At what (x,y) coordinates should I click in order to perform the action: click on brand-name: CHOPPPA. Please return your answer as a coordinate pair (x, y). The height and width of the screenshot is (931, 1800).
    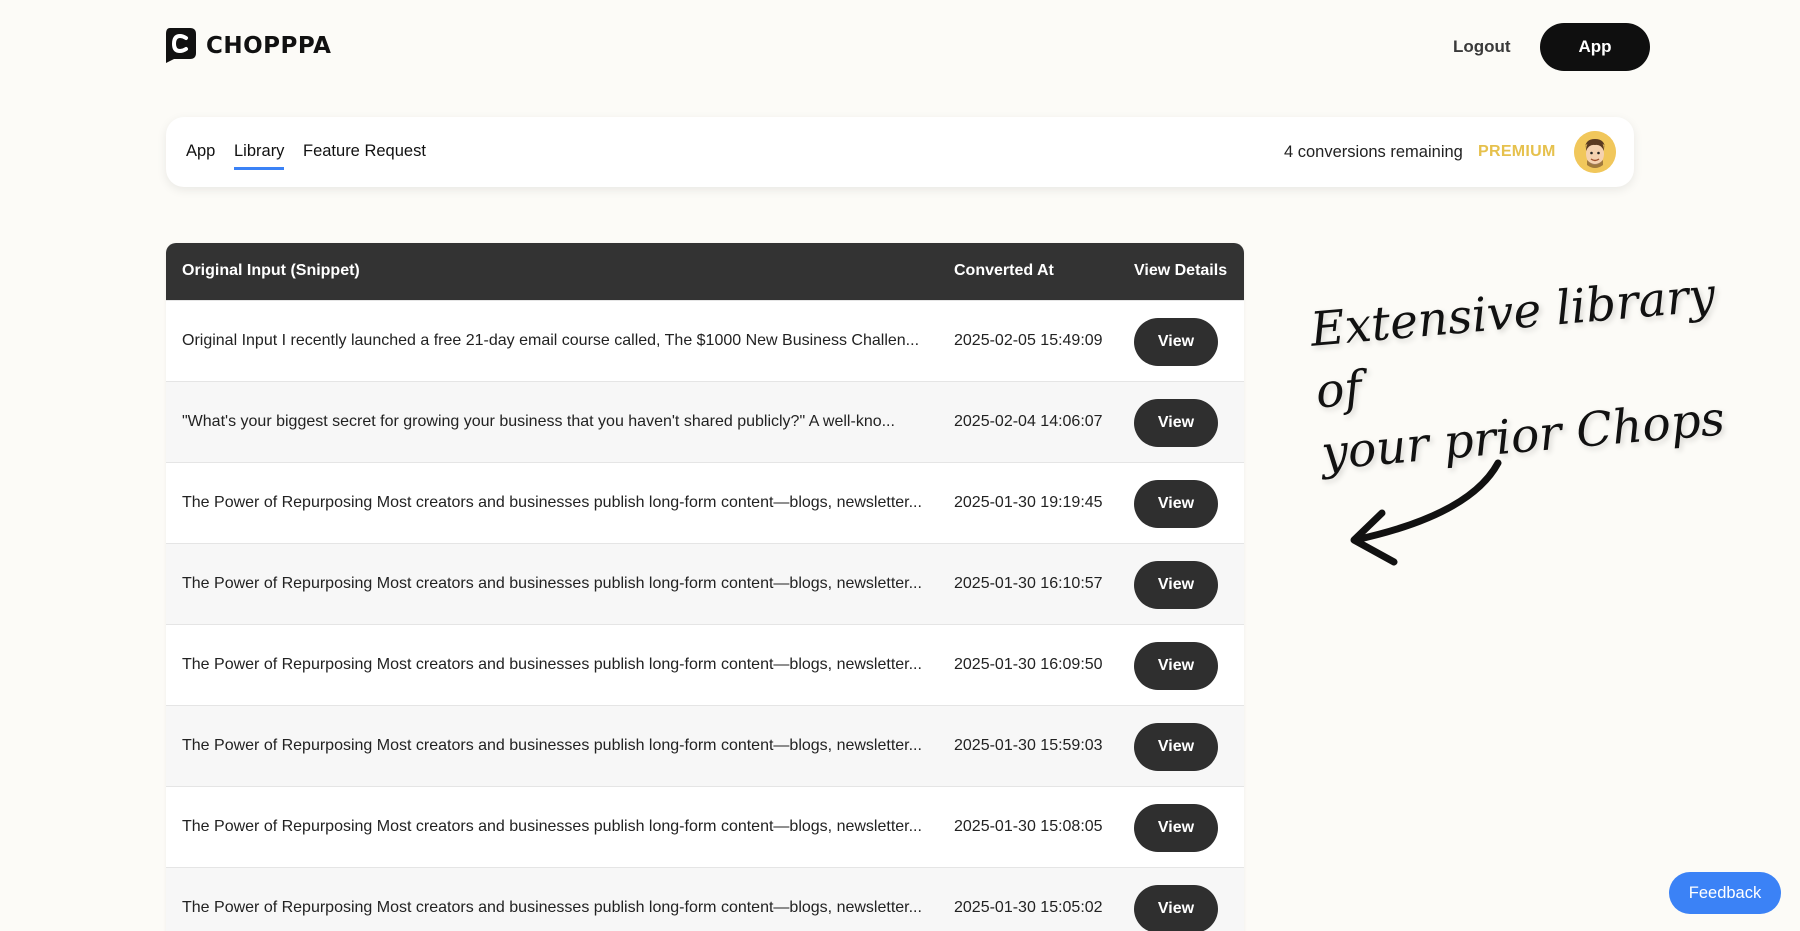
    Looking at the image, I should click on (269, 45).